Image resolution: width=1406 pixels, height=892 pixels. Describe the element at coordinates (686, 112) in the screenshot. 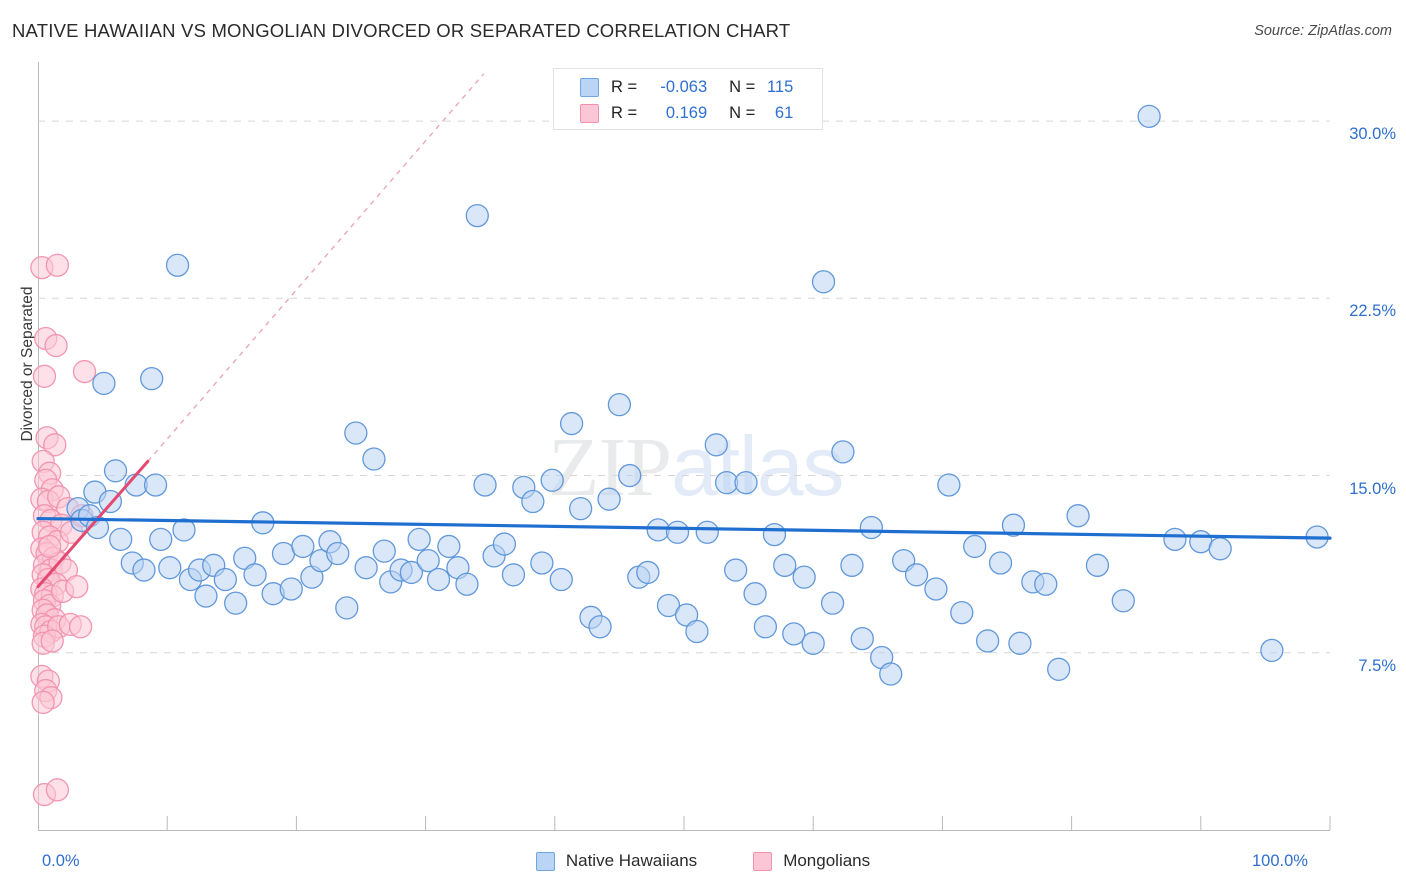

I see `r-value-2: 0.169` at that location.